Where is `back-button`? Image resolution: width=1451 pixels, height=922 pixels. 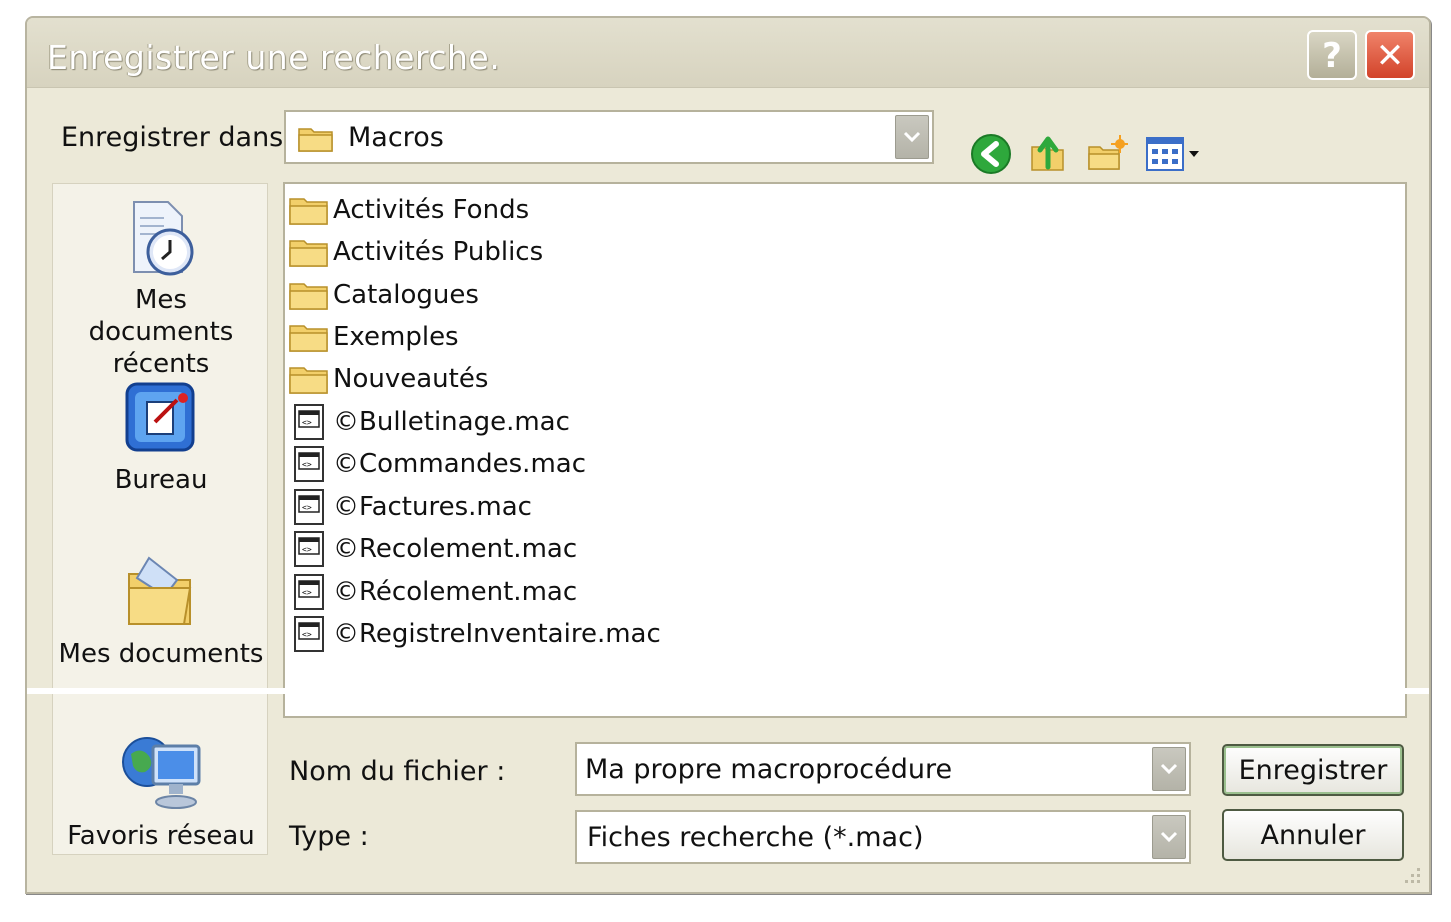
back-button is located at coordinates (991, 154).